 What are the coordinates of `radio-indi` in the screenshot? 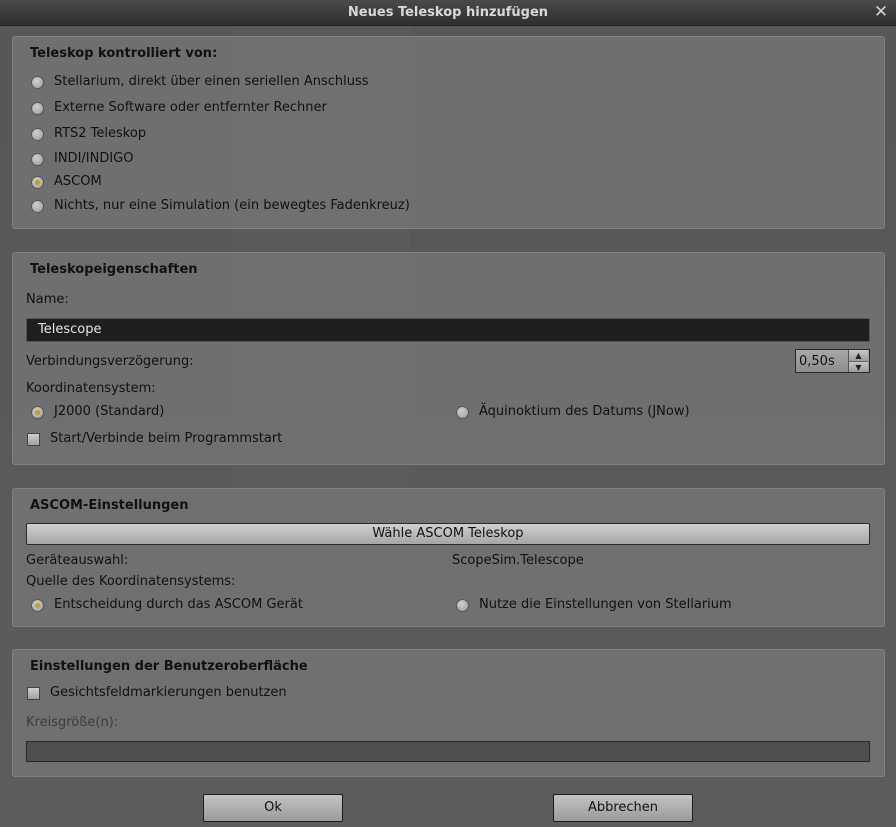 It's located at (37, 159).